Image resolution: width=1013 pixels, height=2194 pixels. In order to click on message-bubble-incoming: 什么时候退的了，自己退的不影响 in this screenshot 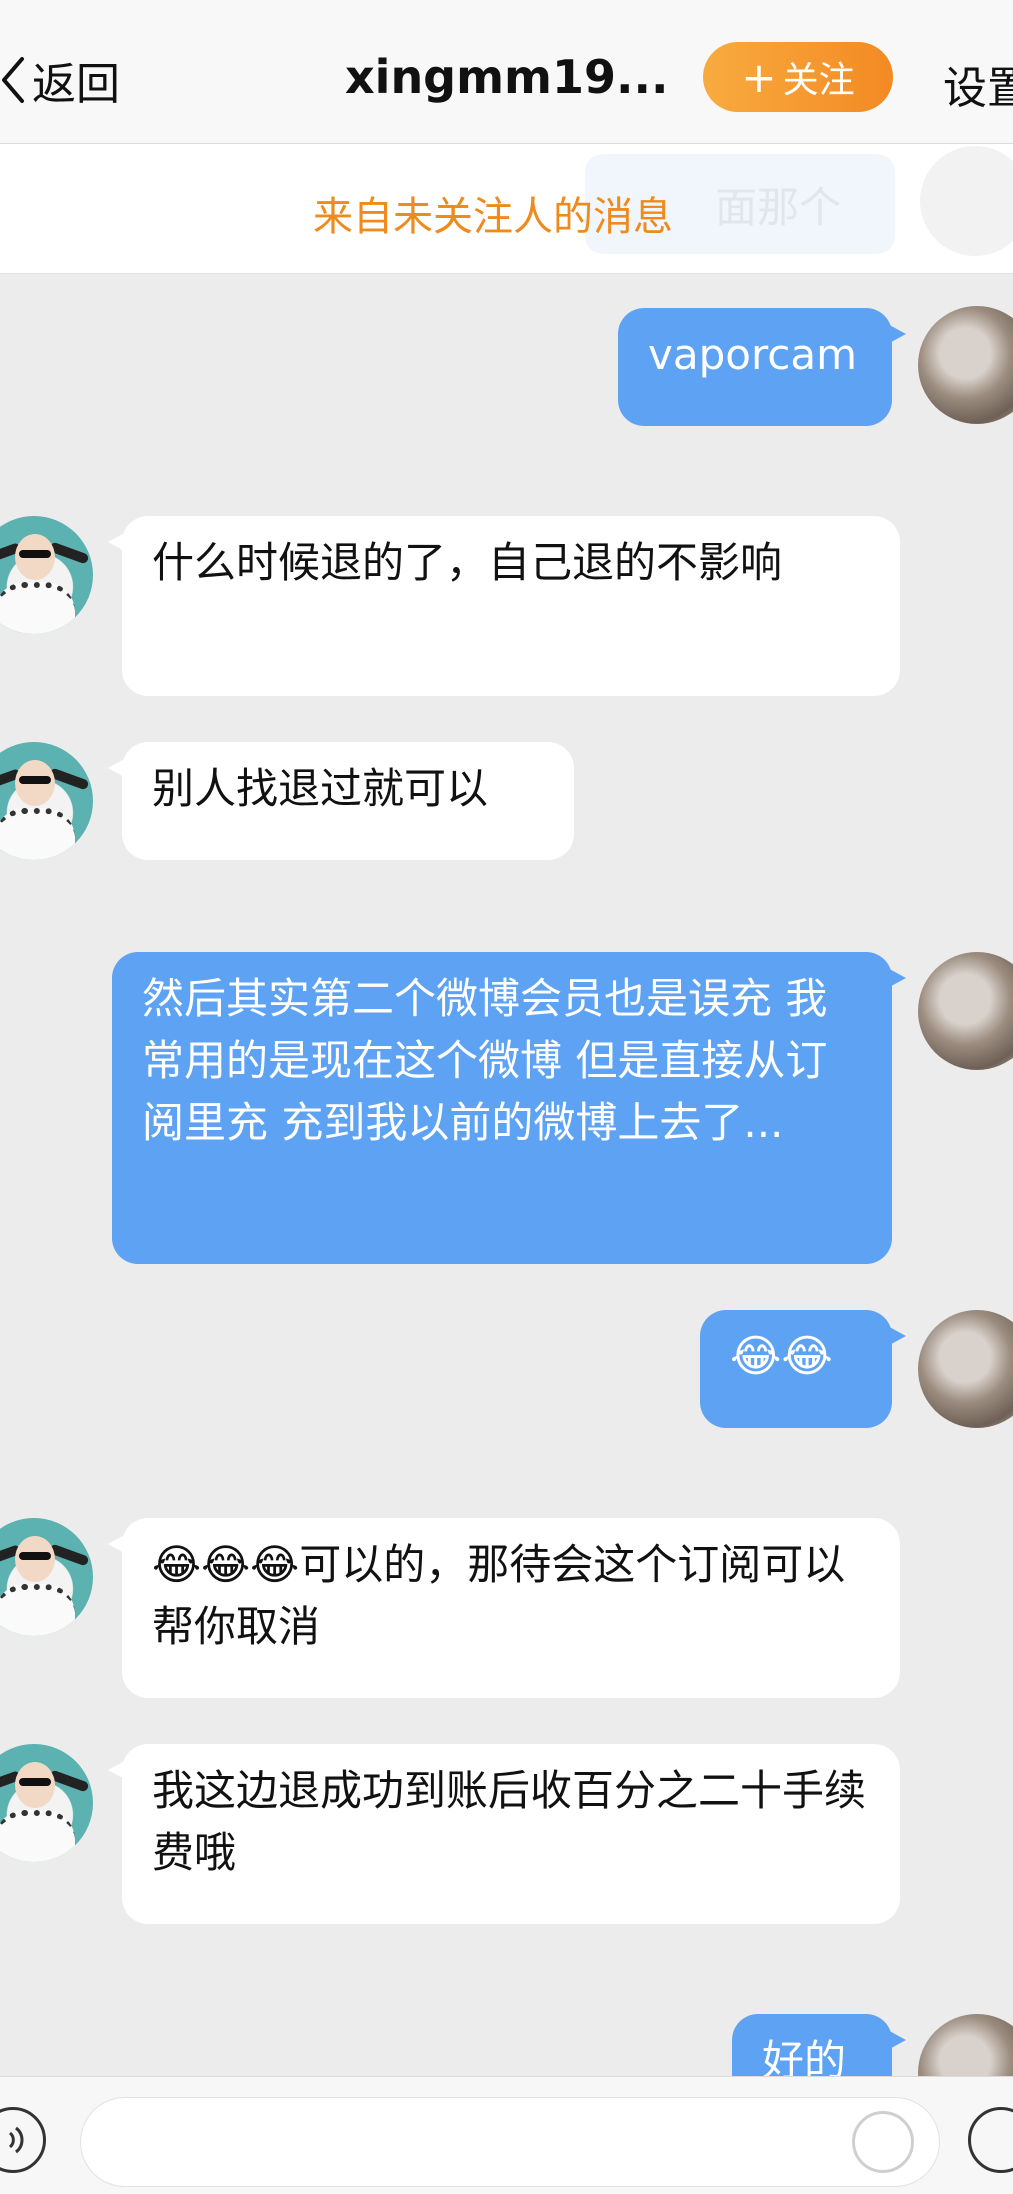, I will do `click(504, 606)`.